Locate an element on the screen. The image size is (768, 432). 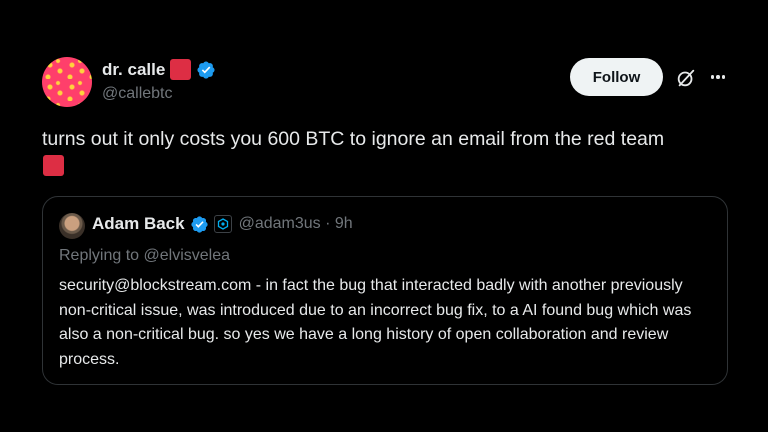
quoted-author-row: Adam Back @adam3us · 9h is located at coordinates (222, 224).